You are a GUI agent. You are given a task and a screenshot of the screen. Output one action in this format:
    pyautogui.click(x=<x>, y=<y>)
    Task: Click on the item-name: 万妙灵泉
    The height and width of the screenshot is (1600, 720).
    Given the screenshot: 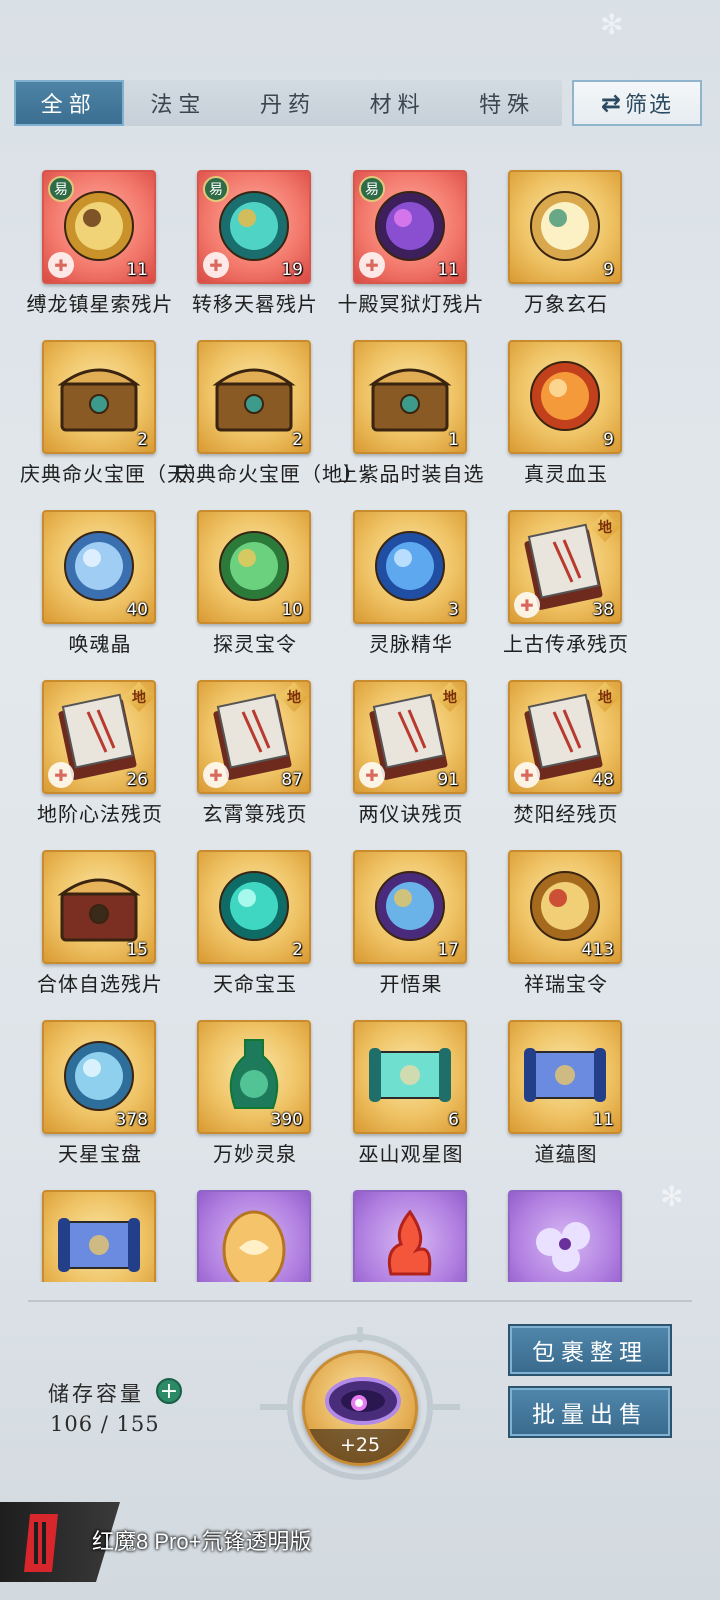 What is the action you would take?
    pyautogui.click(x=255, y=1154)
    